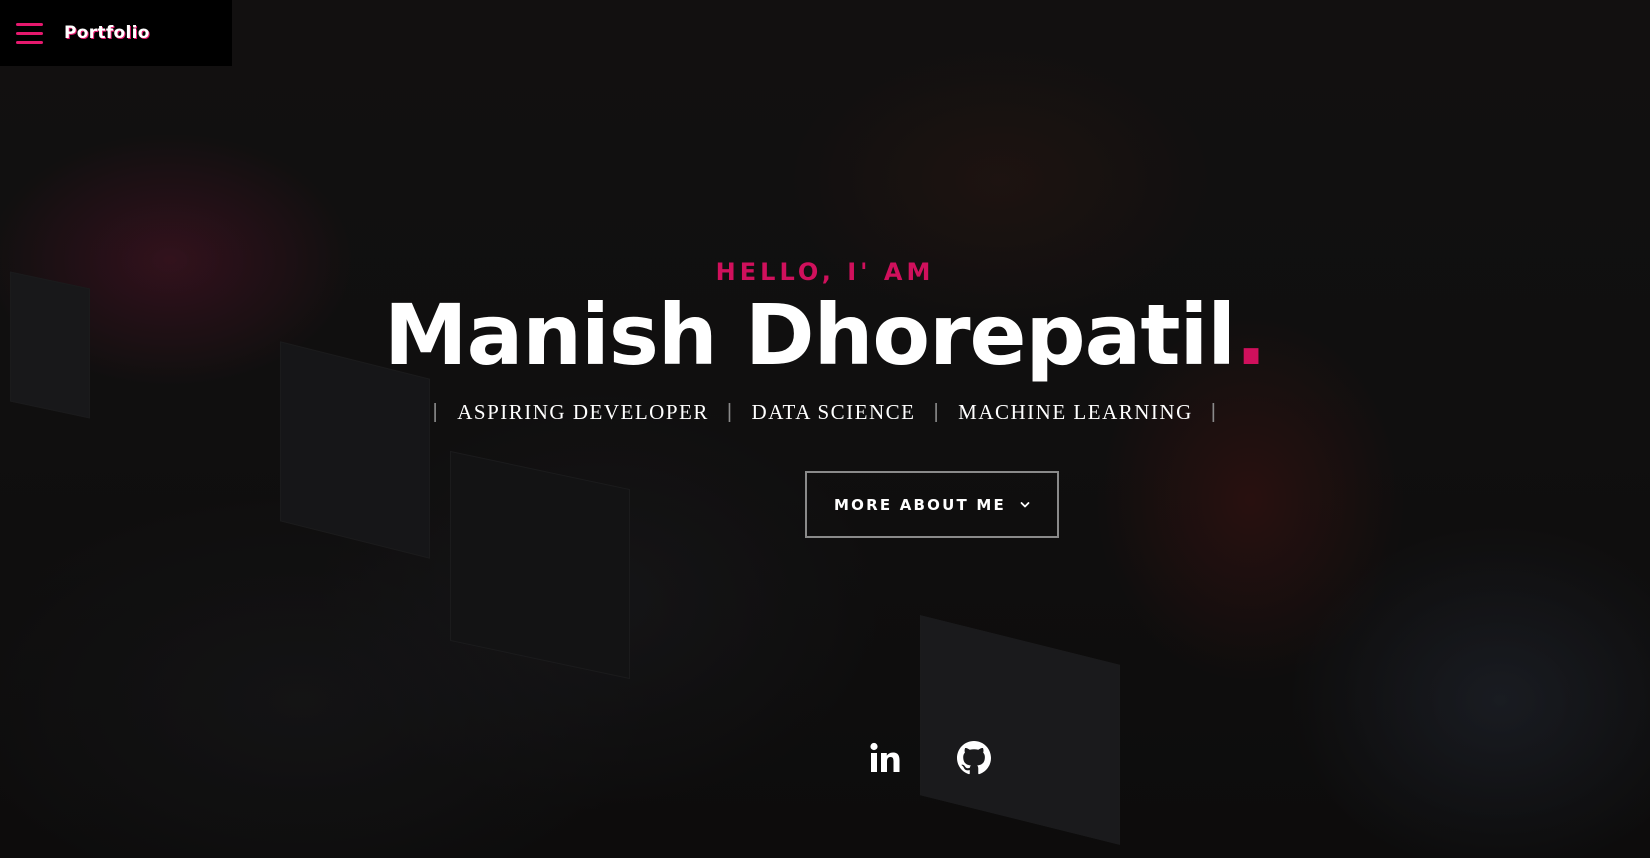  I want to click on social-links, so click(930, 758).